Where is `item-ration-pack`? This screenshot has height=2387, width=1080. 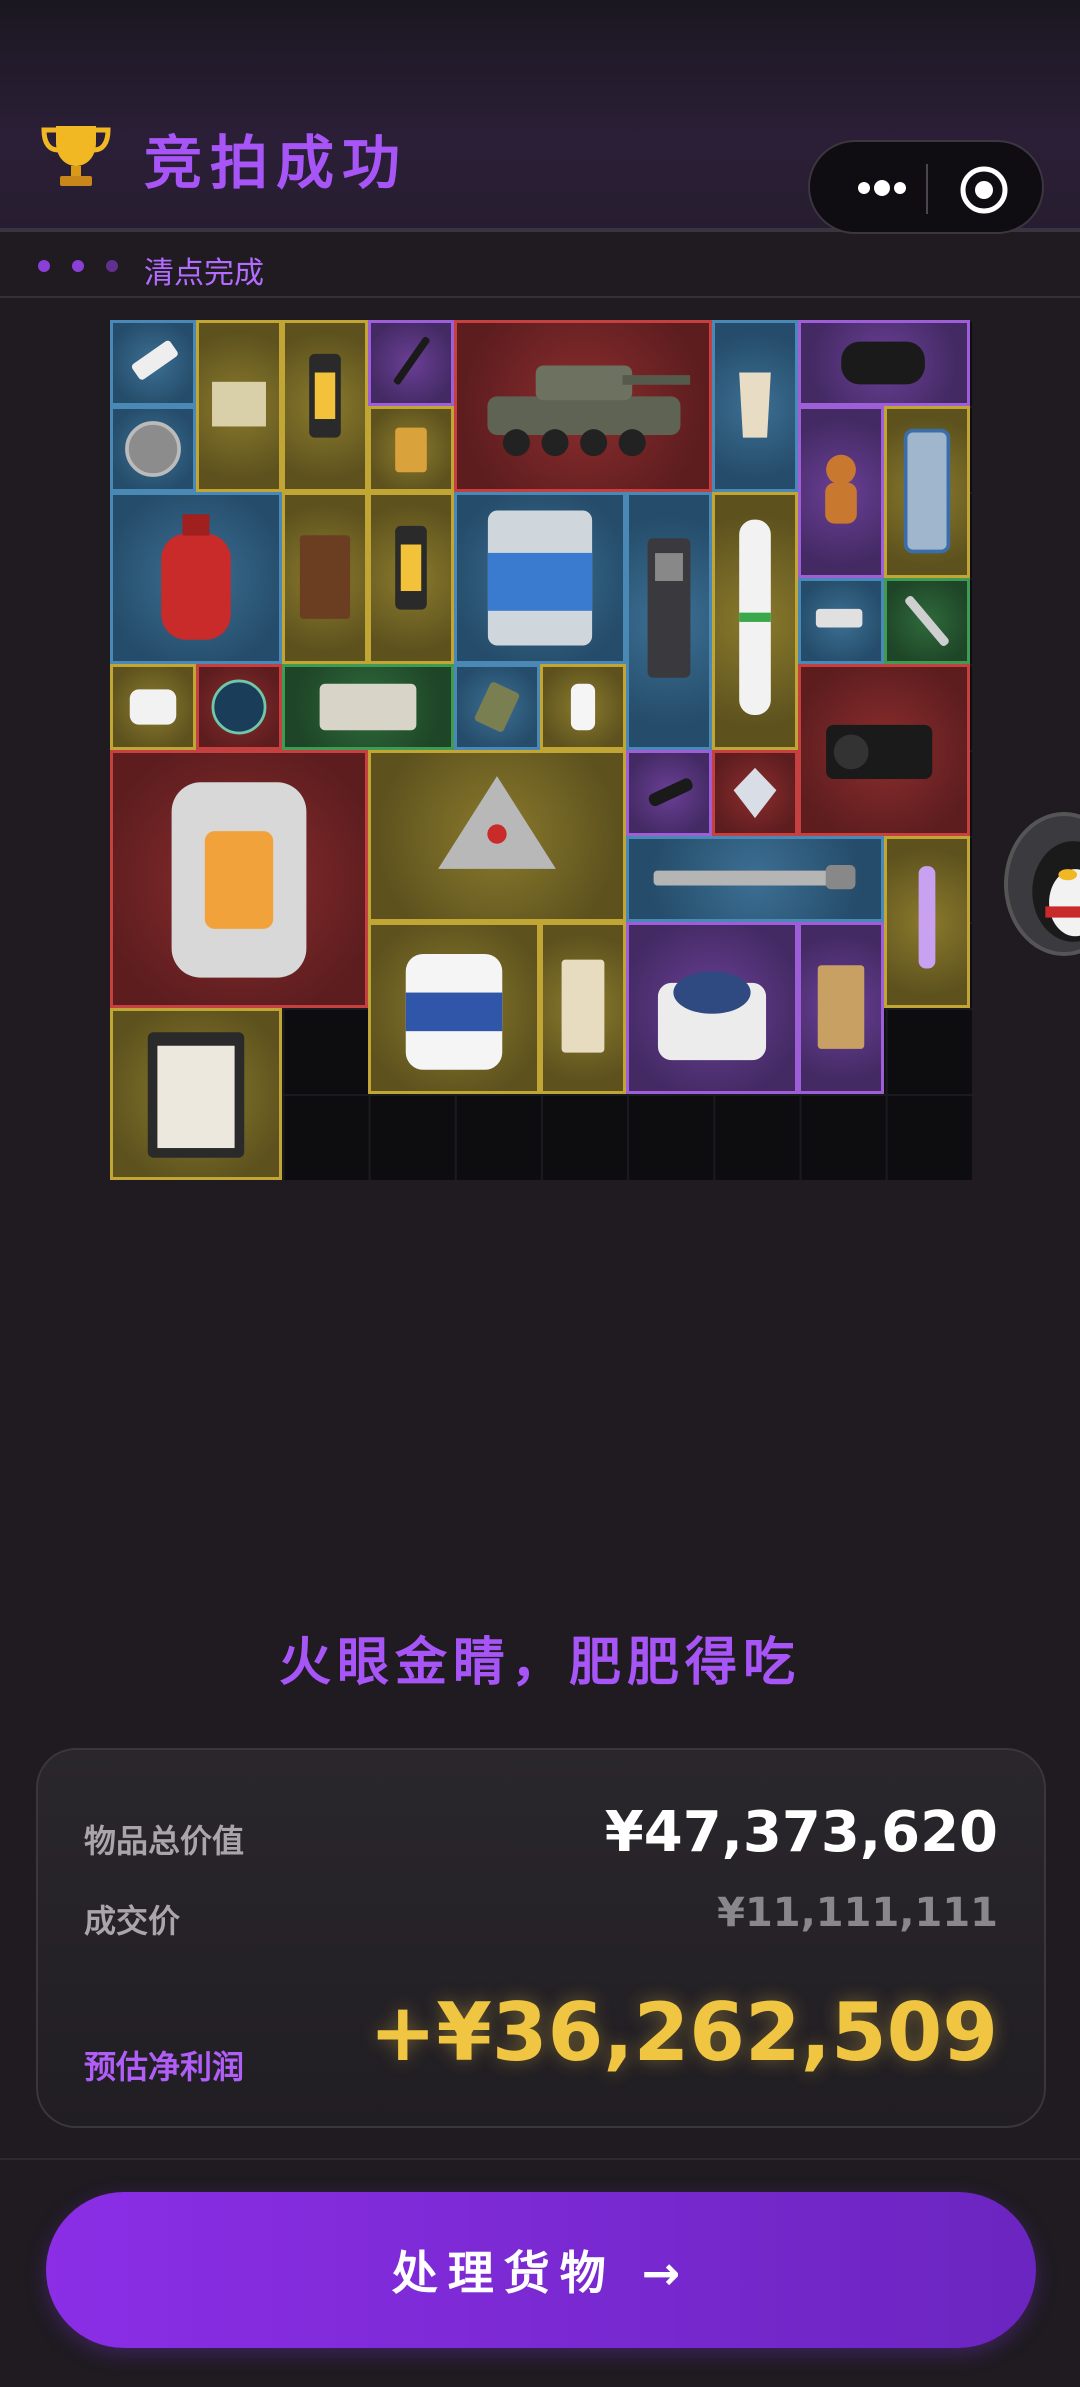
item-ration-pack is located at coordinates (497, 707).